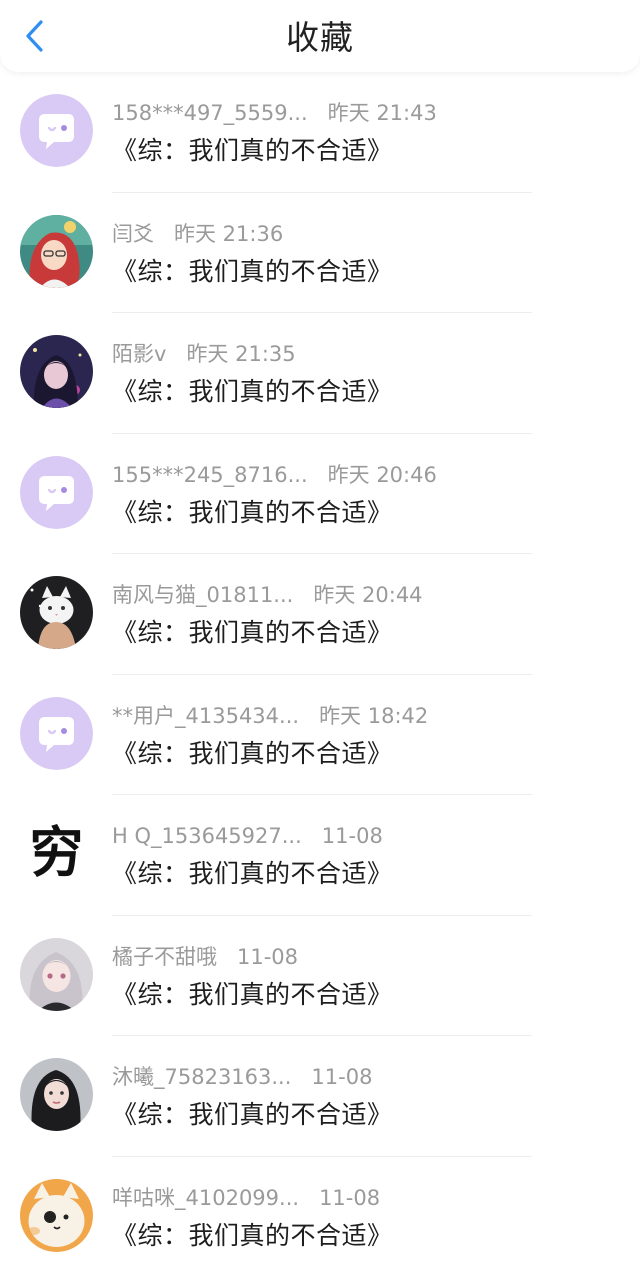  I want to click on list-item: 穷 H Q_153645927... 11-08 《综：我们真的不合适》, so click(320, 855).